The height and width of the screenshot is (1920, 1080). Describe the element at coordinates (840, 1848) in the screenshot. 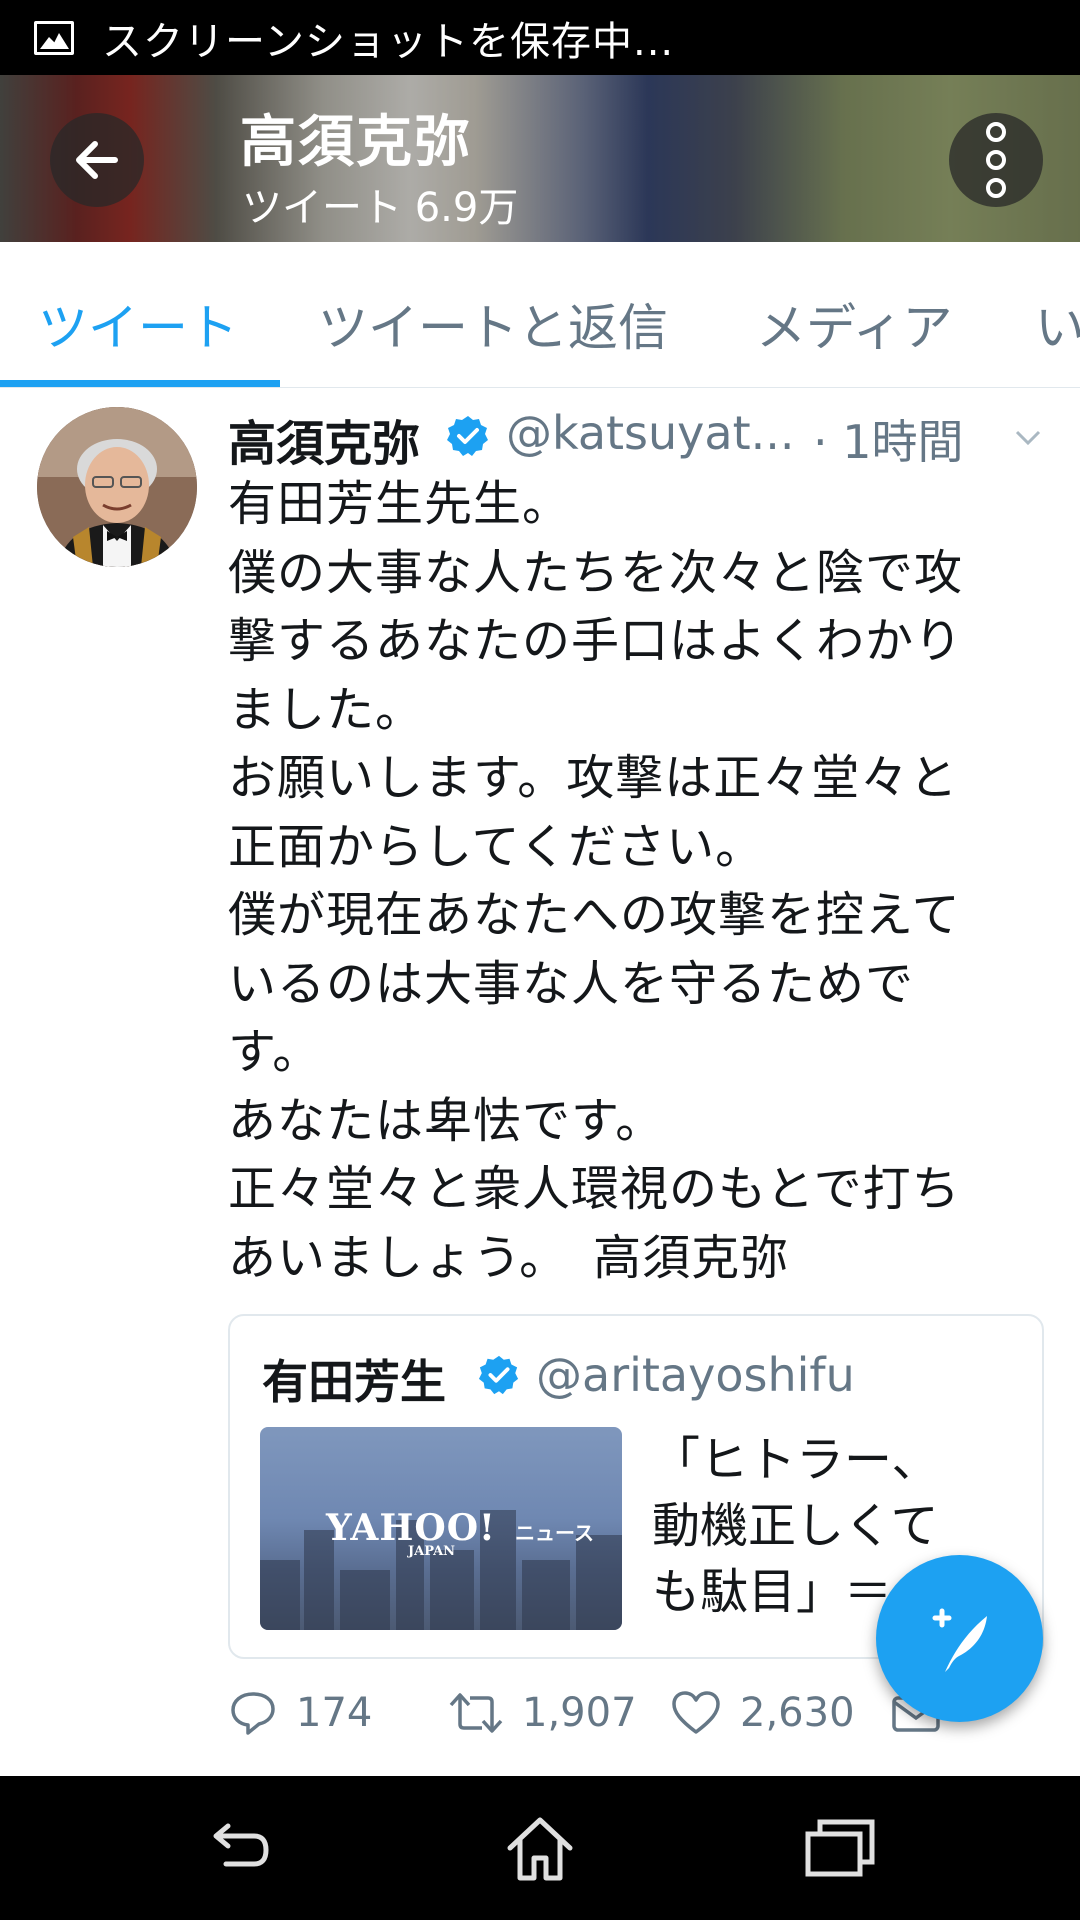

I see `nav-recents-icon` at that location.